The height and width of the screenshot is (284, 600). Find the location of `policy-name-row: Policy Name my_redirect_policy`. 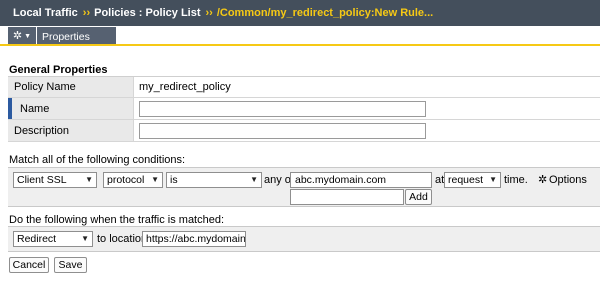

policy-name-row: Policy Name my_redirect_policy is located at coordinates (304, 87).